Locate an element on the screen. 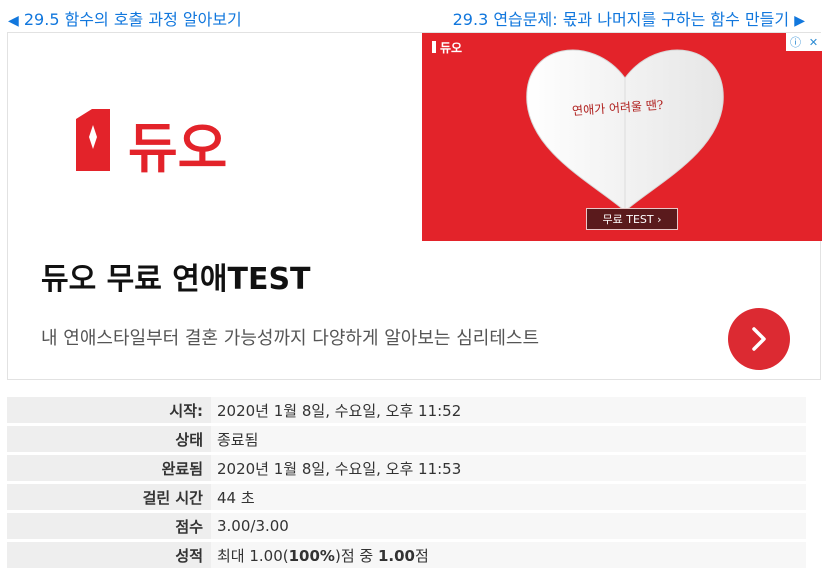  table-row: 시작: 2020년 1월 8일, 수요일, 오후 11:52 is located at coordinates (406, 410).